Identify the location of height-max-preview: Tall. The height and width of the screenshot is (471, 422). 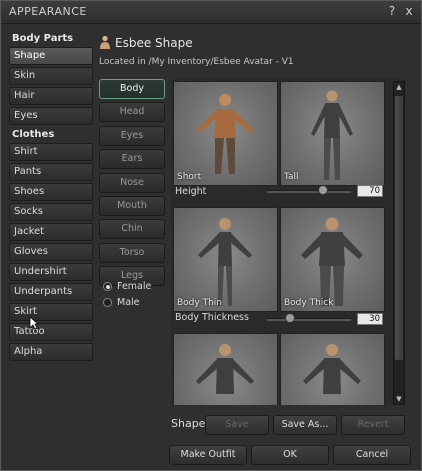
(332, 133).